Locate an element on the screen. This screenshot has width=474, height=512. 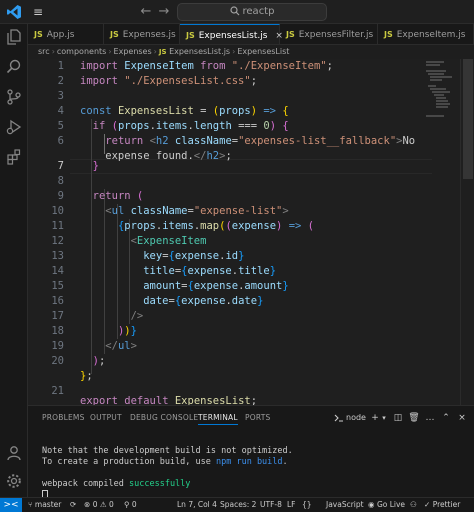
tab-label: App.js is located at coordinates (60, 35).